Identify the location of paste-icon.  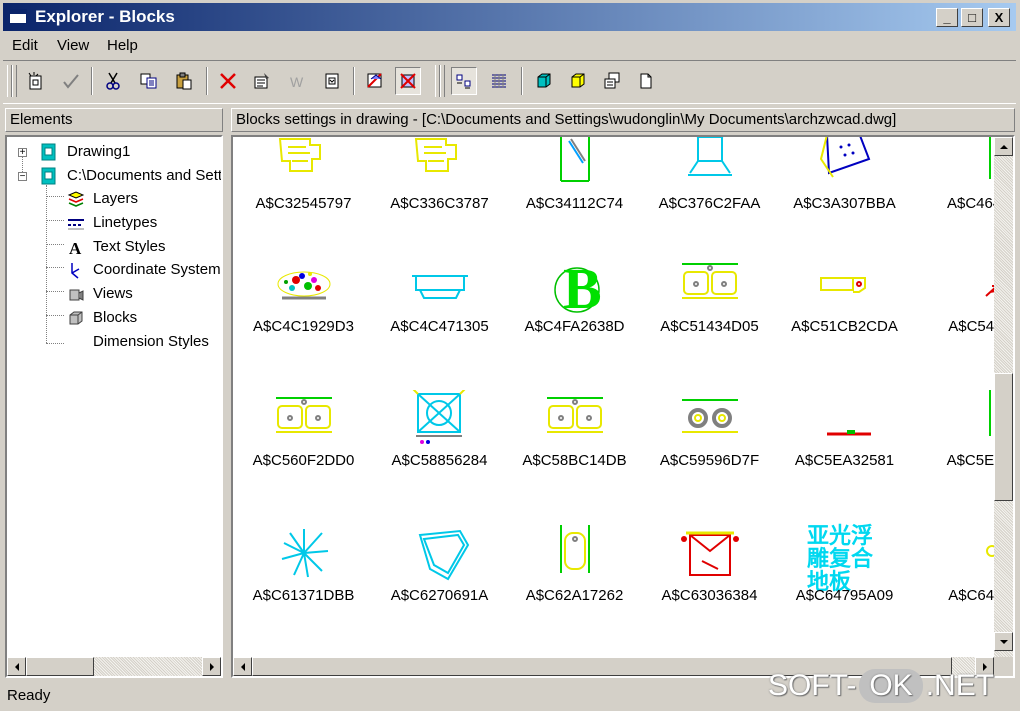
(184, 81).